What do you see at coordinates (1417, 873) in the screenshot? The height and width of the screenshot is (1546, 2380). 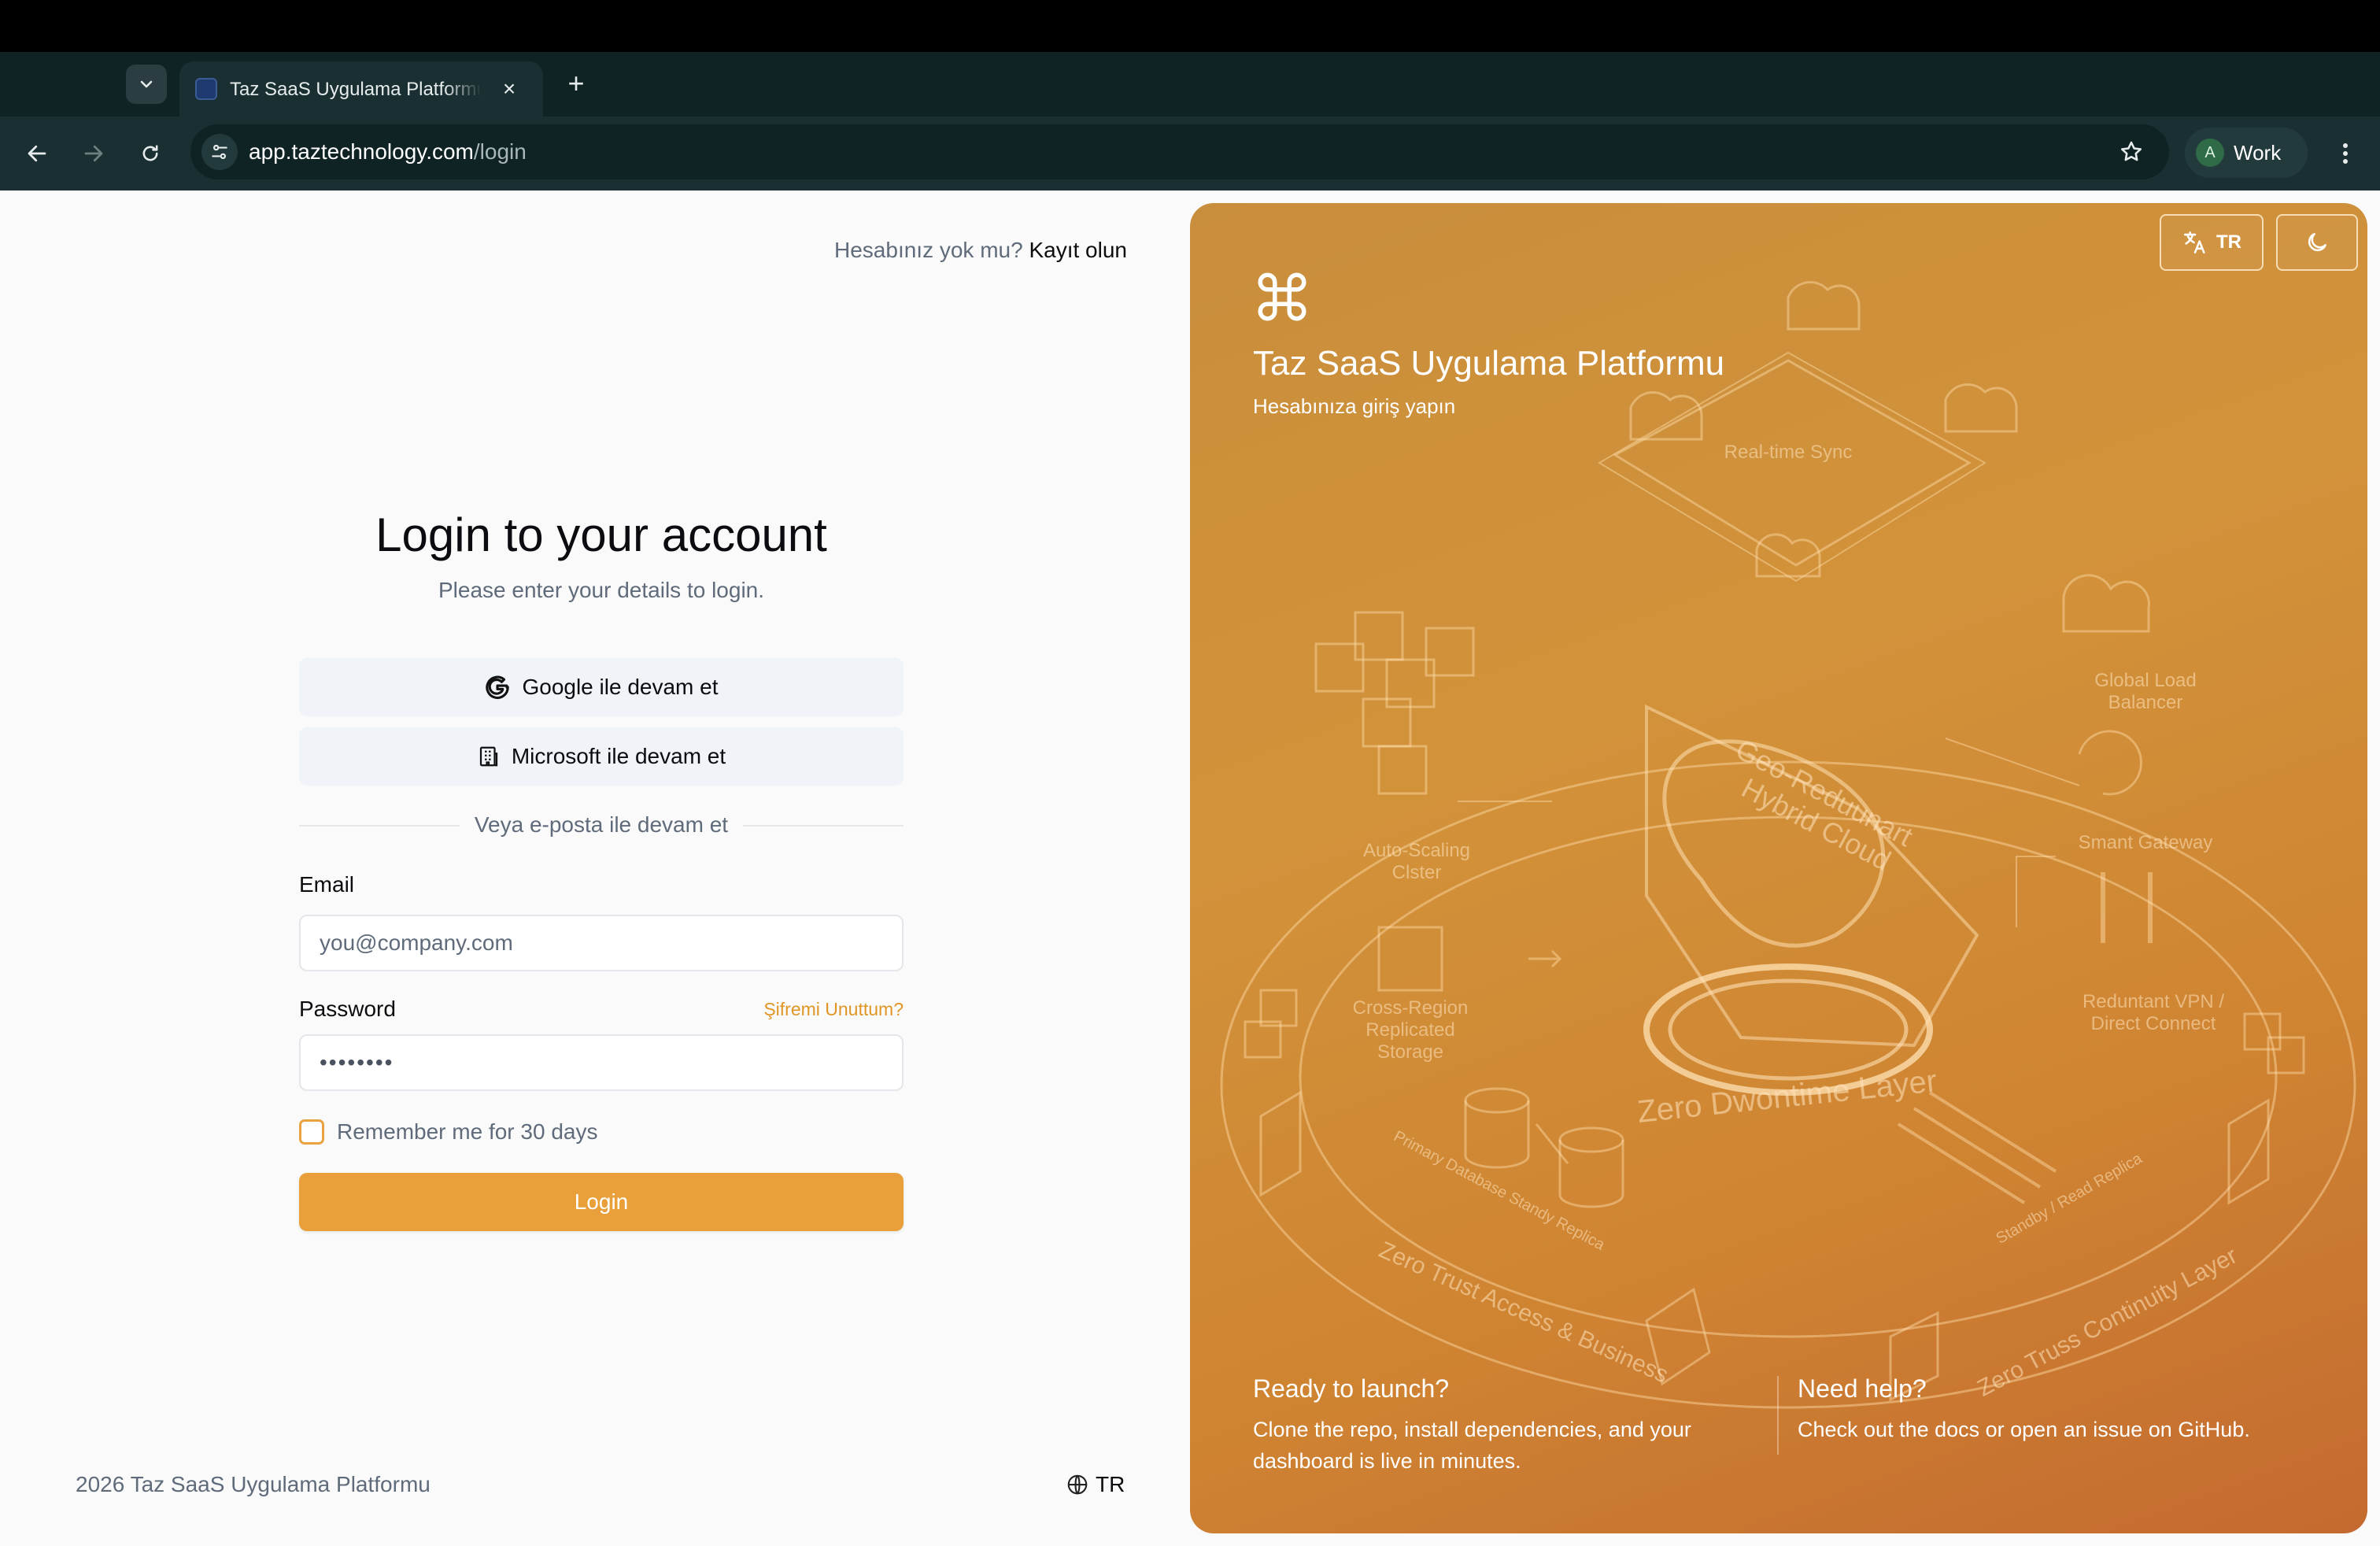 I see `illus-autoscale-line2: Clster` at bounding box center [1417, 873].